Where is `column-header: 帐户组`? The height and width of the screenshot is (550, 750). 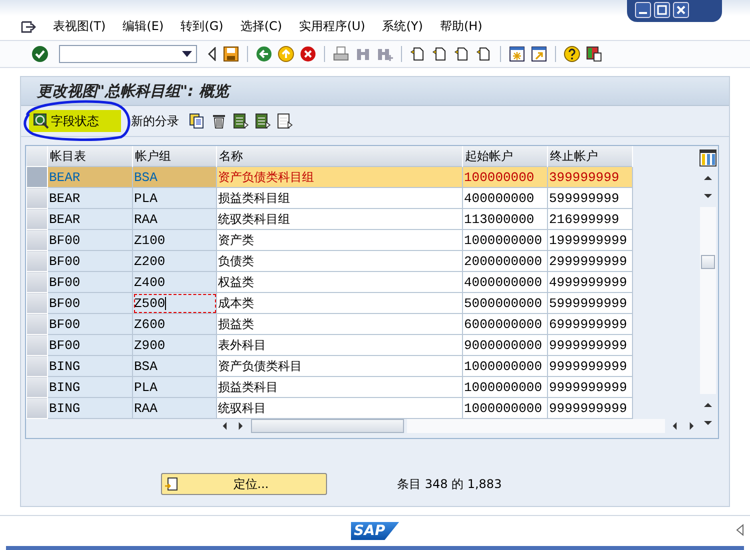
column-header: 帐户组 is located at coordinates (174, 156).